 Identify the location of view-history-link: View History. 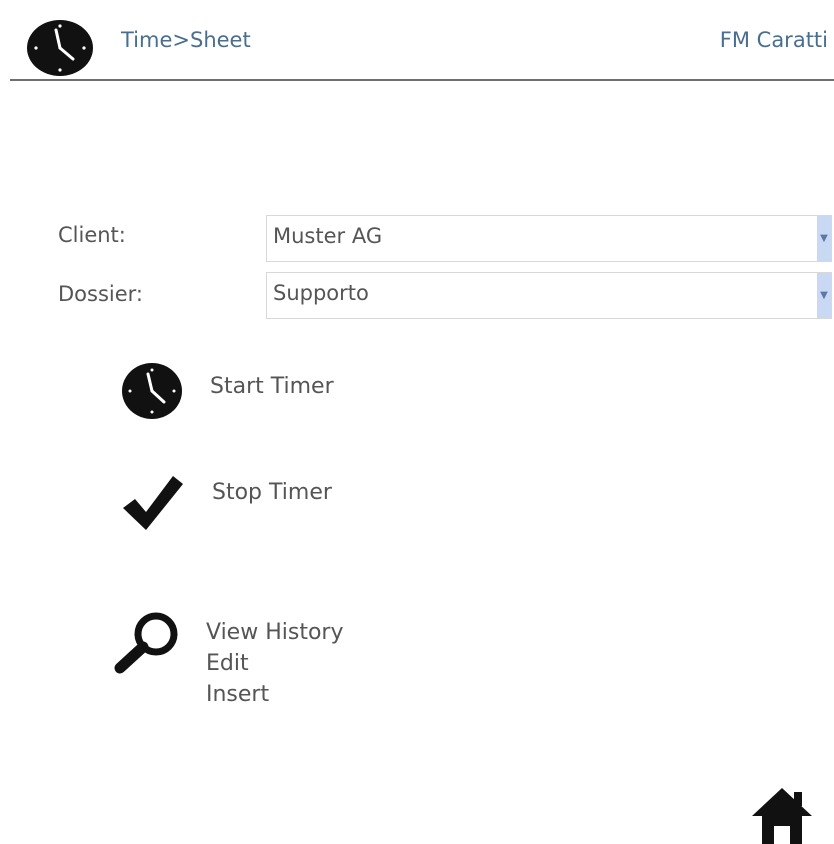
(274, 632).